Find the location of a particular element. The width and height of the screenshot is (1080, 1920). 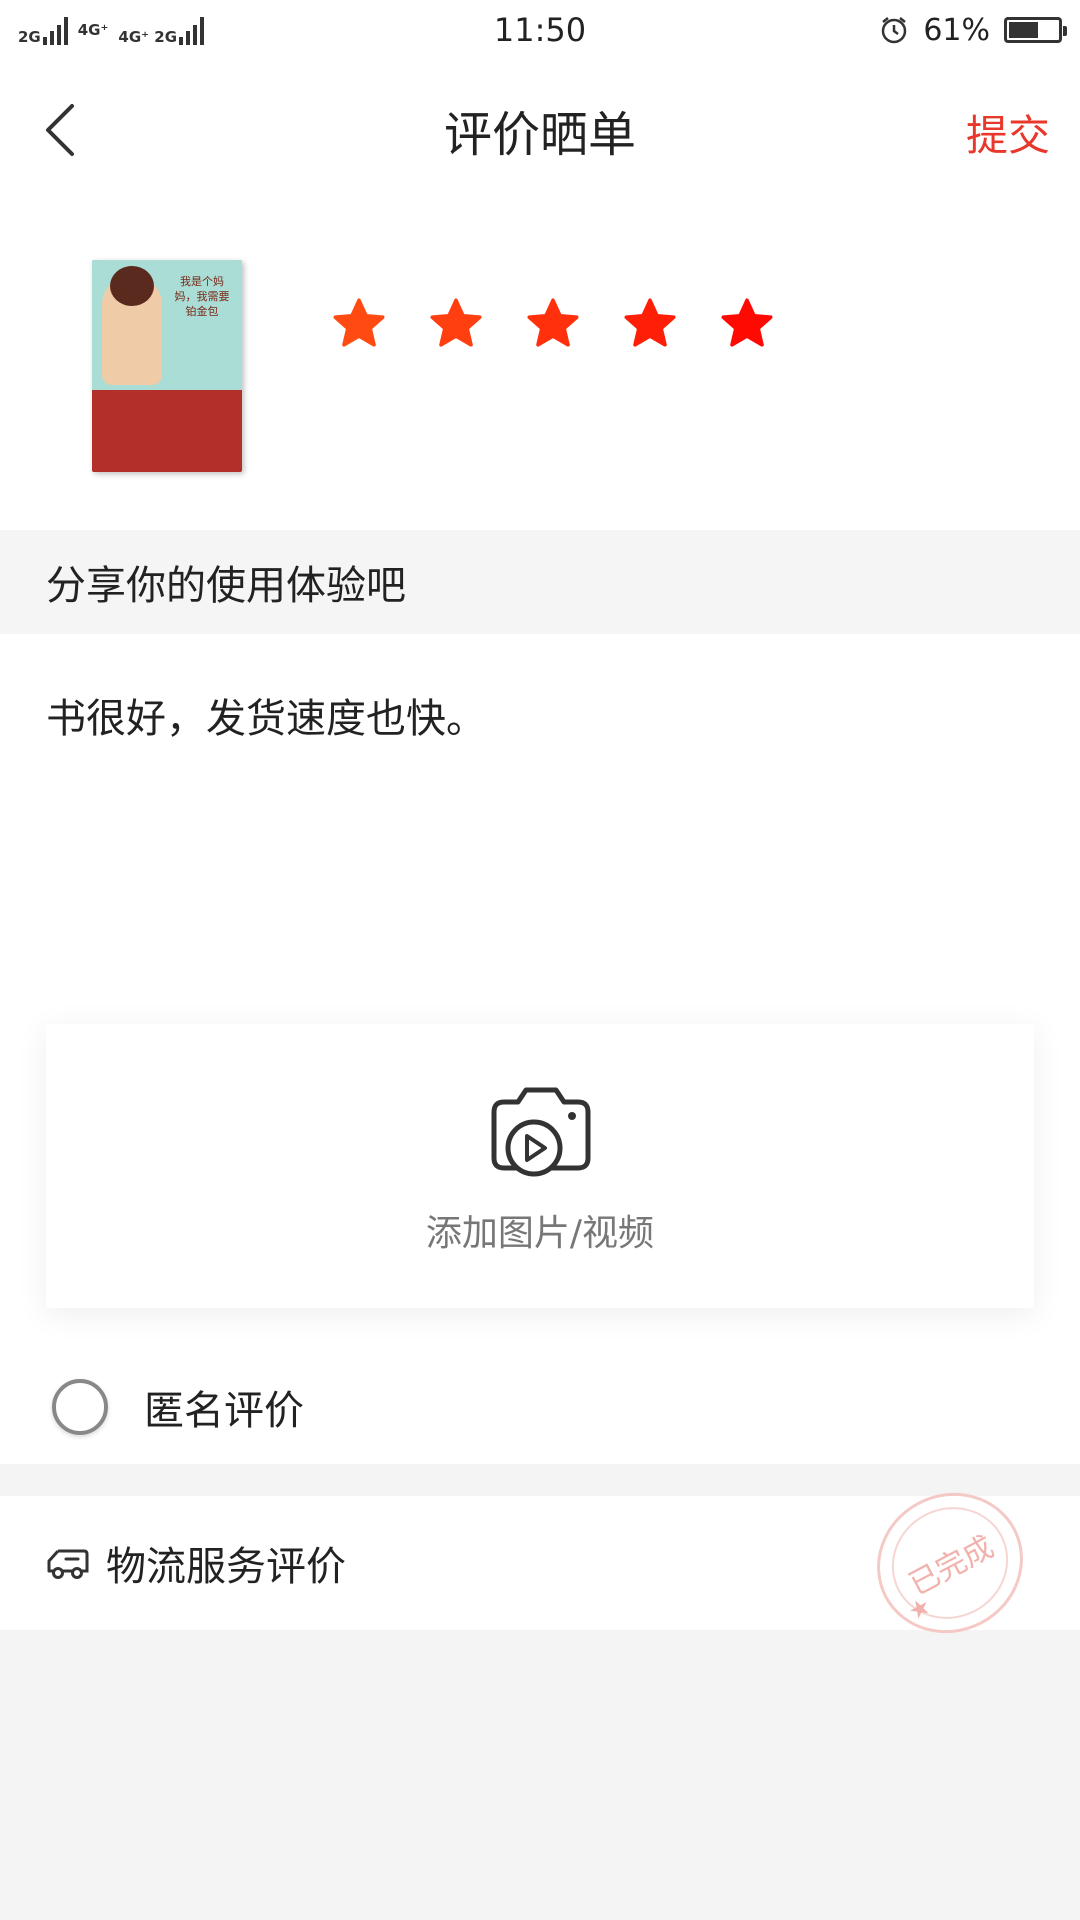

signal-2g: 2G is located at coordinates (43, 30).